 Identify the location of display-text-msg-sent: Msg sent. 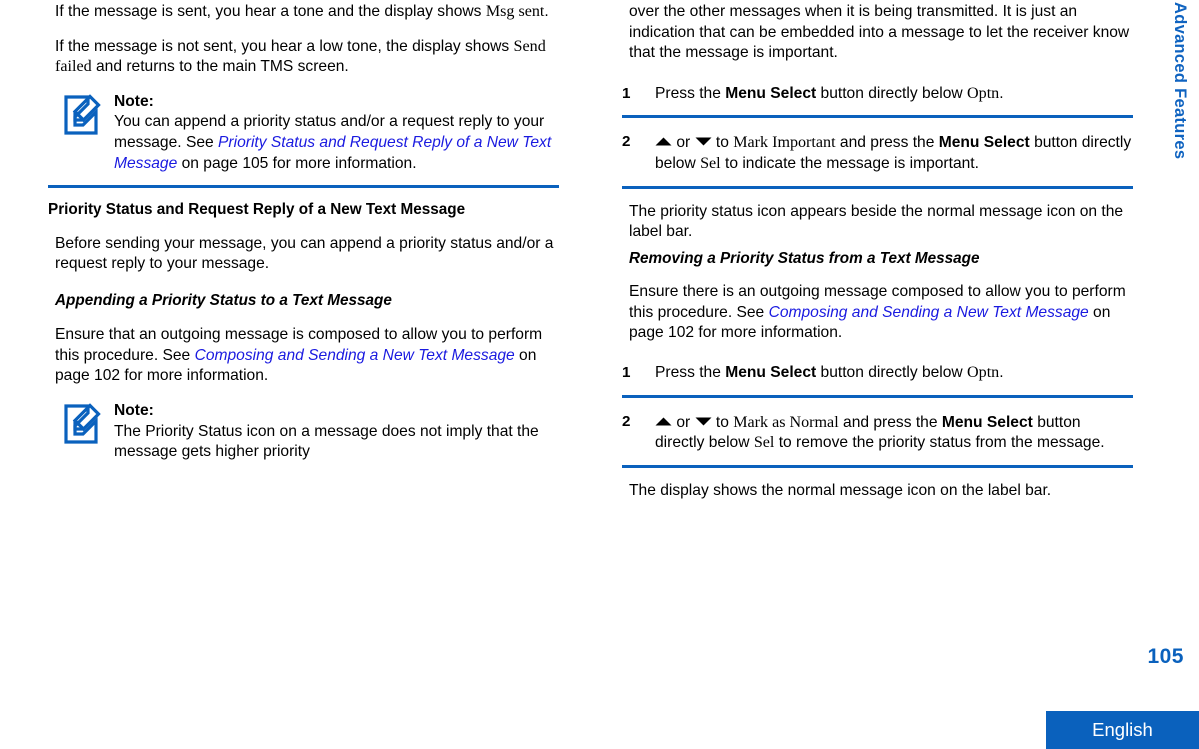
(515, 11).